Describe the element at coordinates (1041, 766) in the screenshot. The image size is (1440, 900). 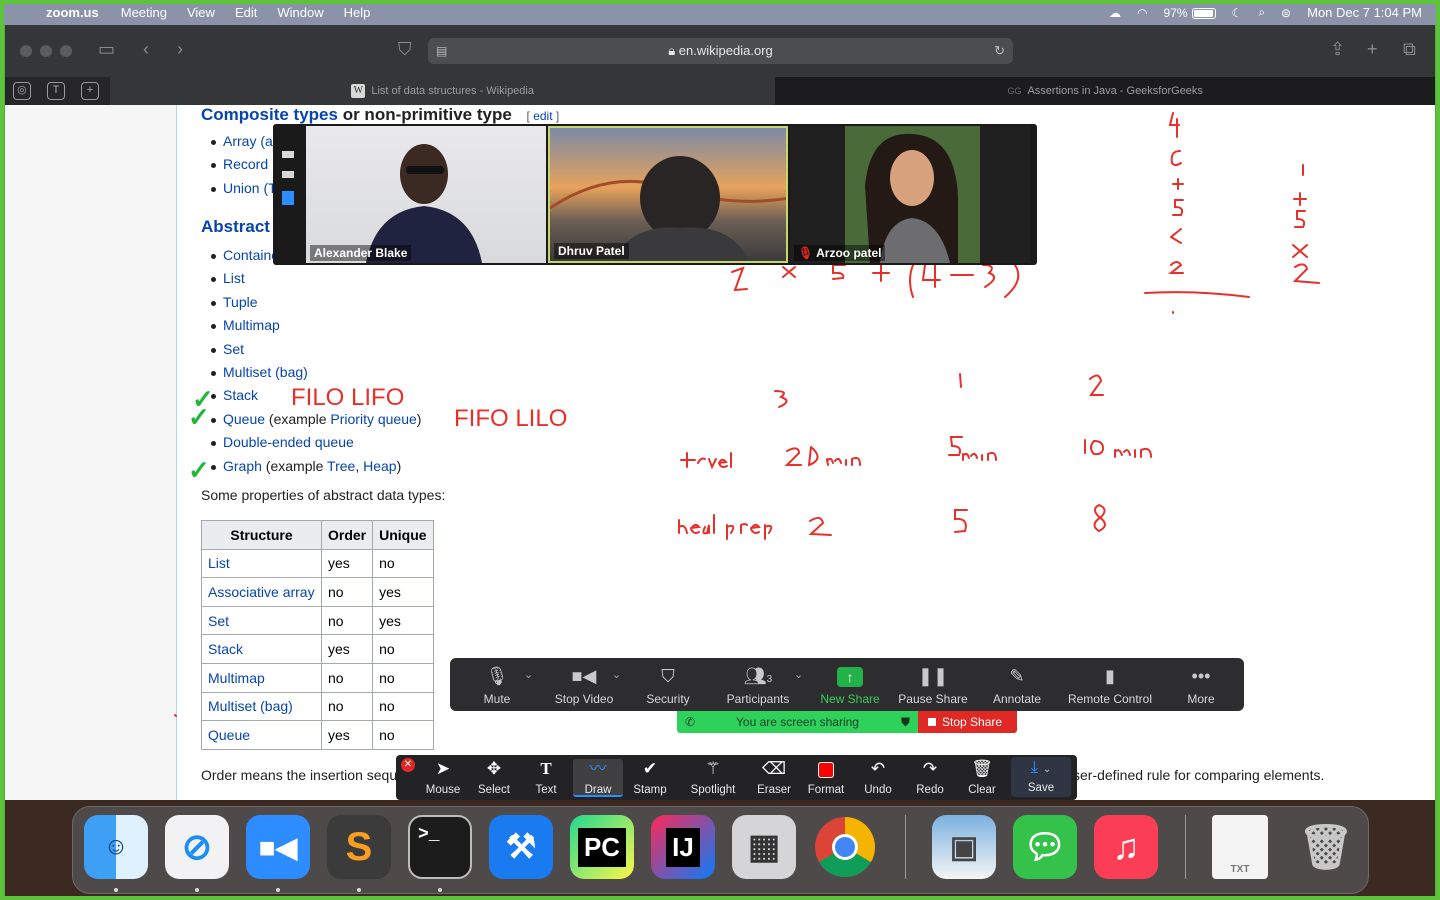
I see `save-download-icon: ⤓ ⌄` at that location.